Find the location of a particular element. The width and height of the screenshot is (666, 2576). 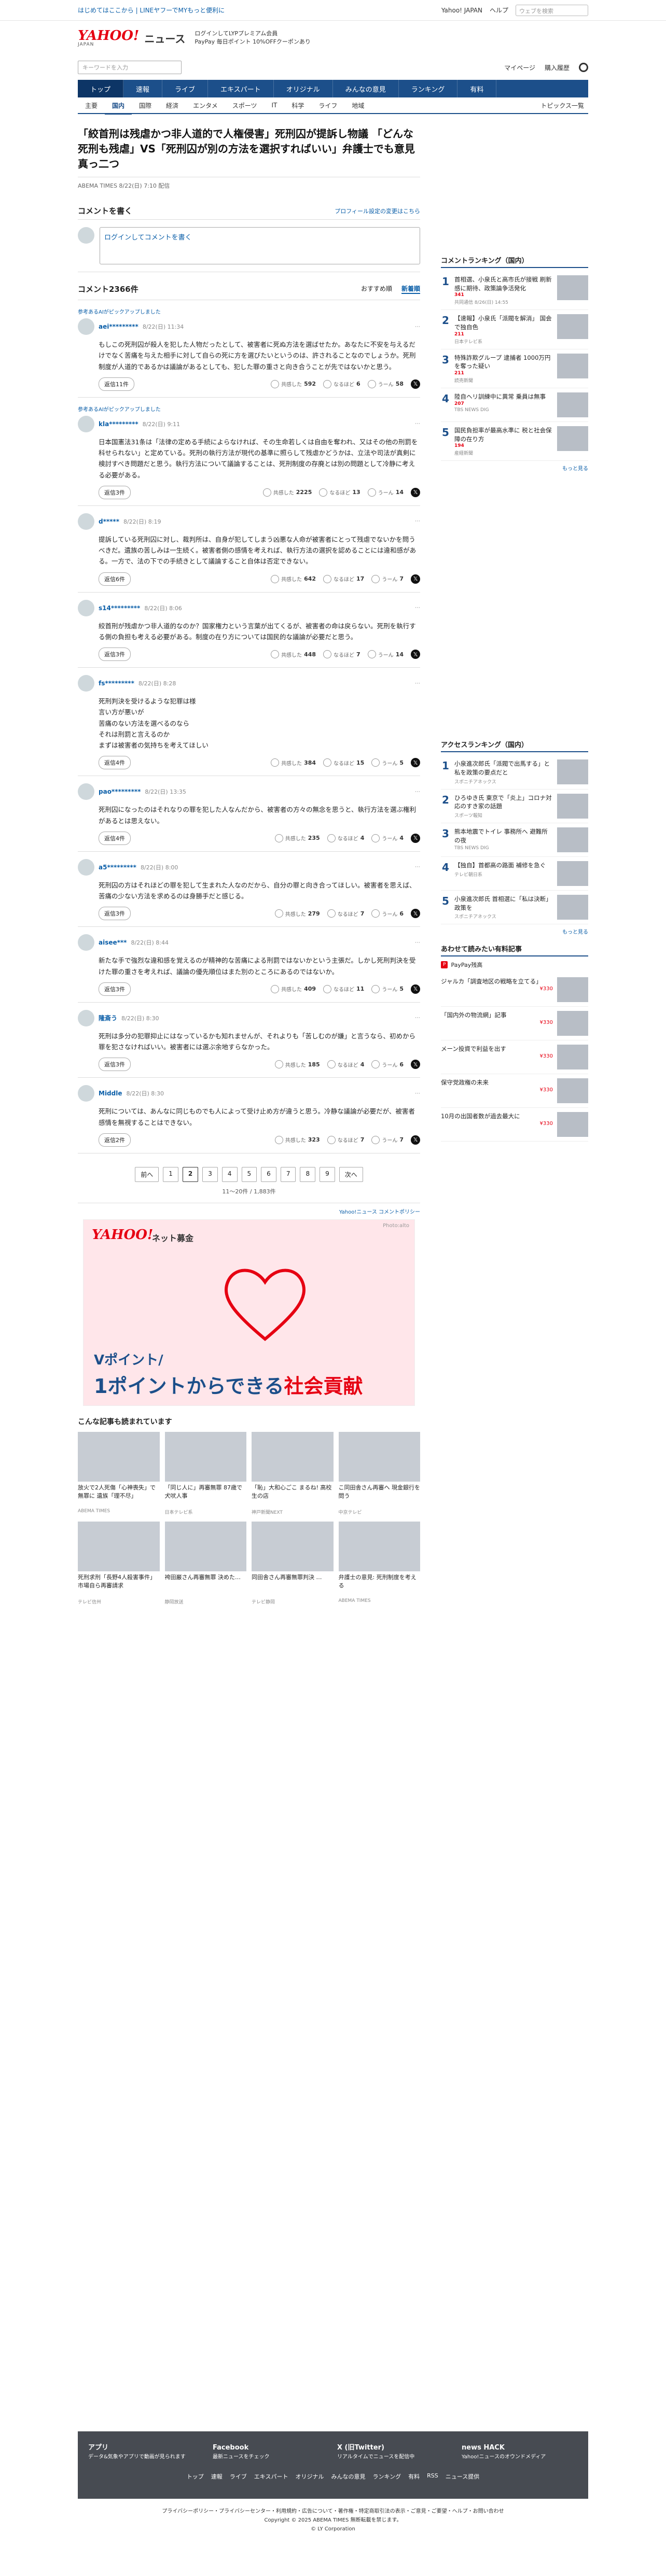

comment-user: 隆斎う is located at coordinates (108, 1017).